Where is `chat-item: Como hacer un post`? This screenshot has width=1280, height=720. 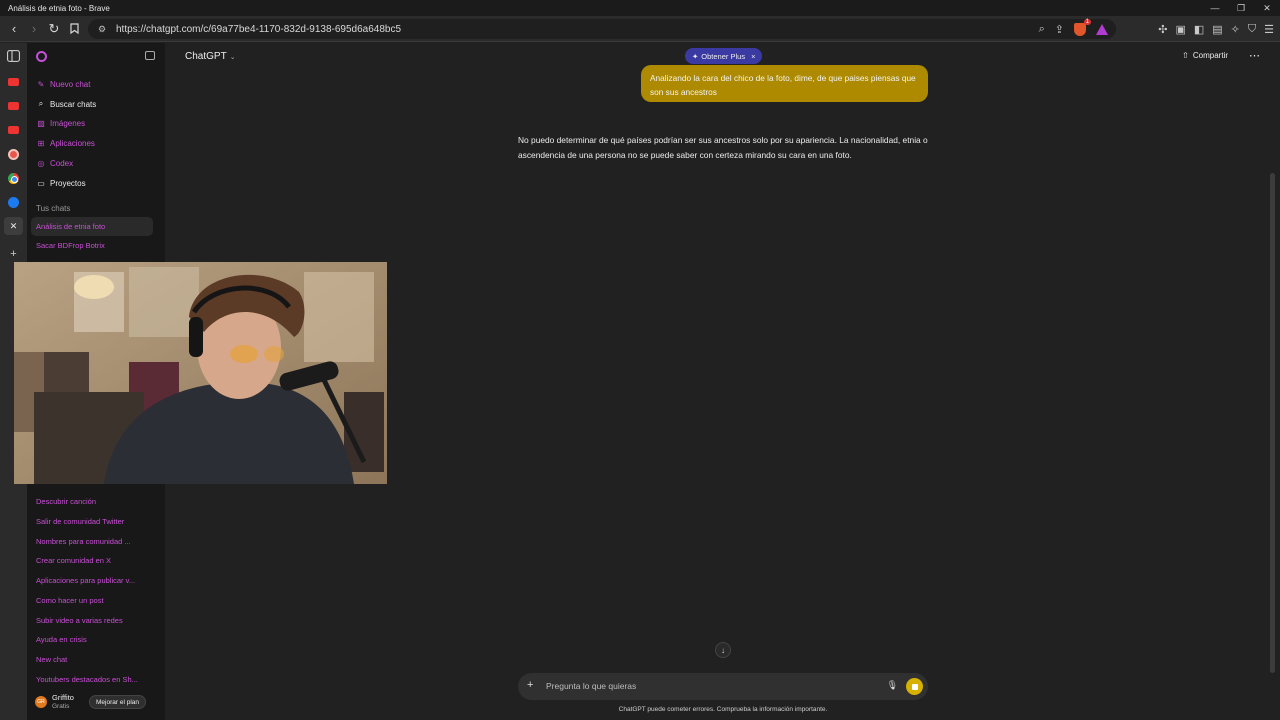
chat-item: Como hacer un post is located at coordinates (92, 600).